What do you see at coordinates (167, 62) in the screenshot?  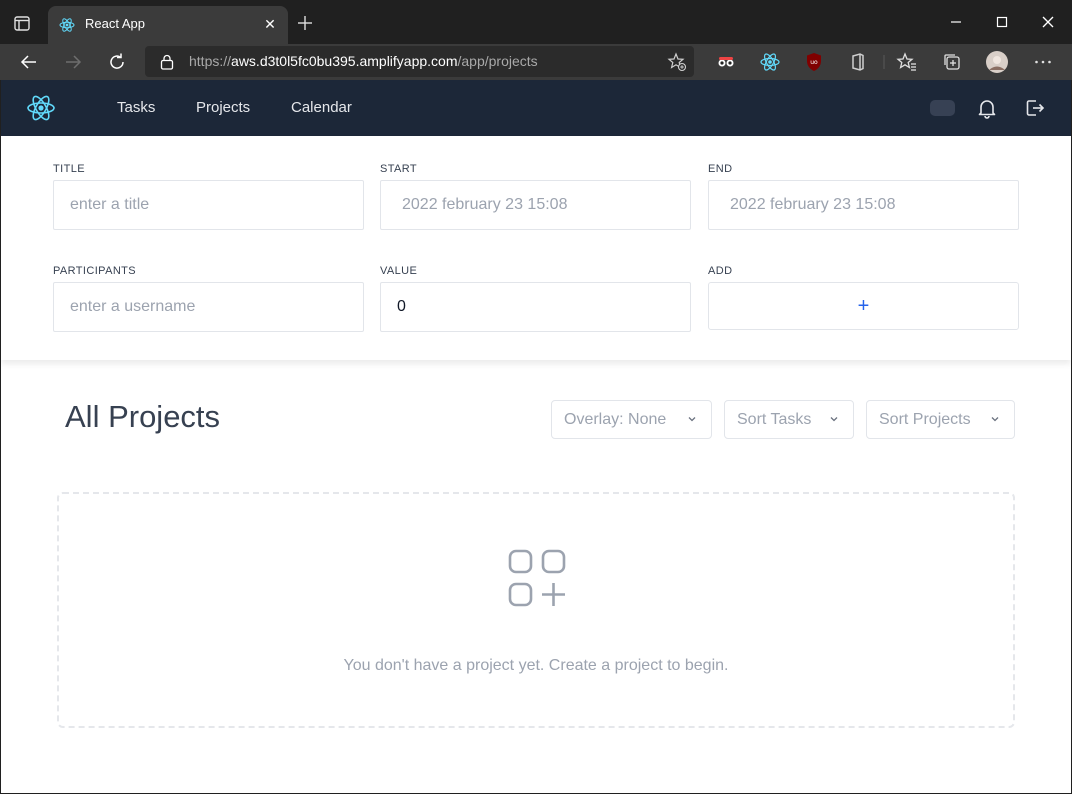 I see `lock-icon` at bounding box center [167, 62].